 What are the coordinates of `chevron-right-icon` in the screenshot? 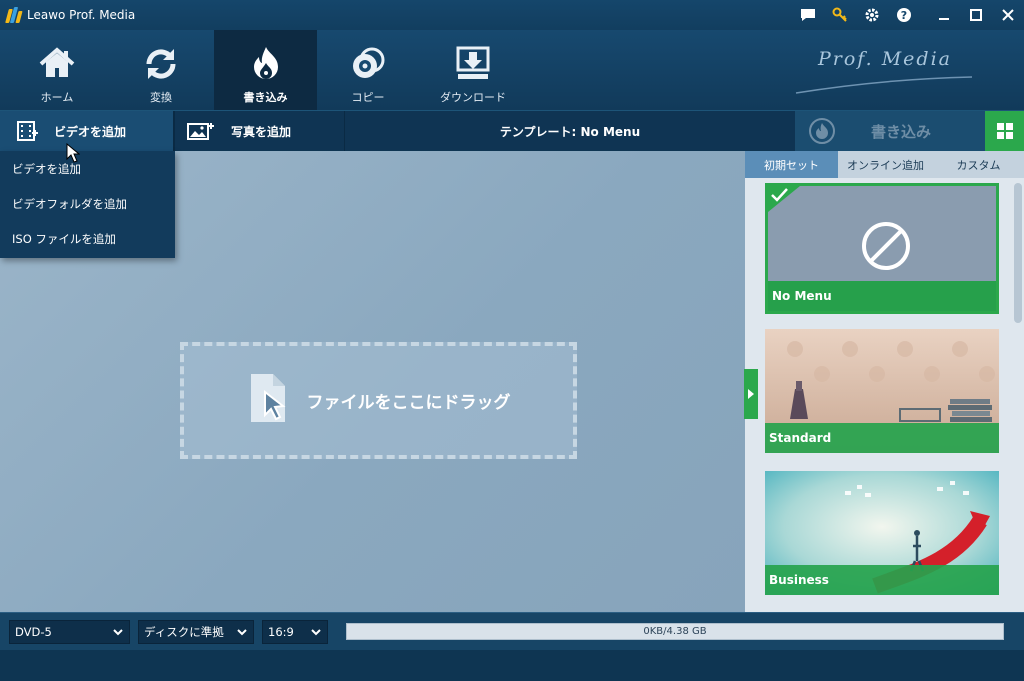 It's located at (751, 394).